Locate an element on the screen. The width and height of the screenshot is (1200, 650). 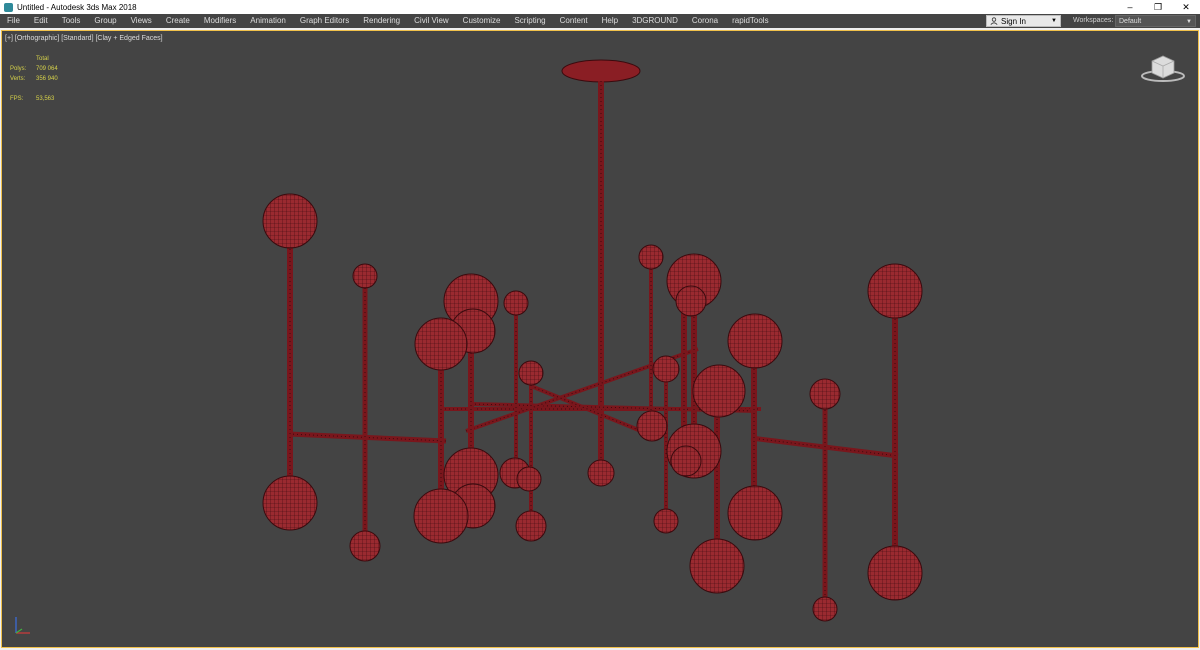
menu-item-customize: Customize is located at coordinates (482, 21).